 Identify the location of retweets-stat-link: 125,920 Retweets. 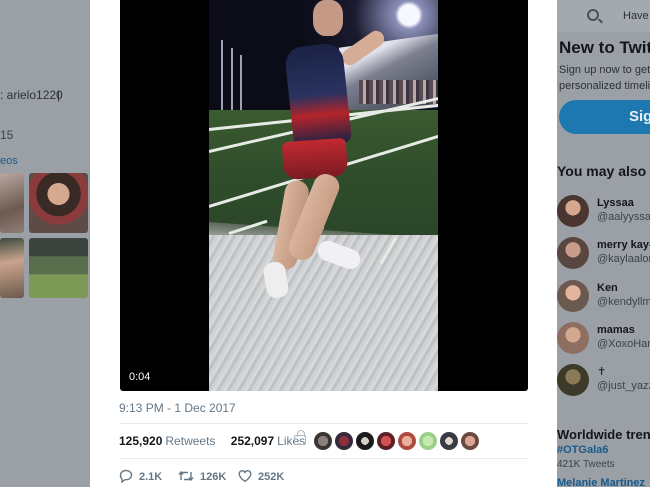
(175, 441).